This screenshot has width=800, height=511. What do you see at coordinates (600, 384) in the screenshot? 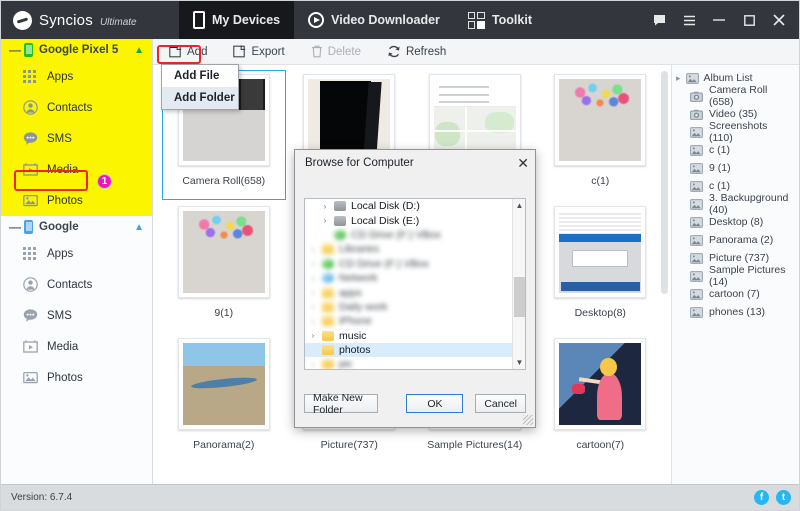
I see `thumbnail-frame` at bounding box center [600, 384].